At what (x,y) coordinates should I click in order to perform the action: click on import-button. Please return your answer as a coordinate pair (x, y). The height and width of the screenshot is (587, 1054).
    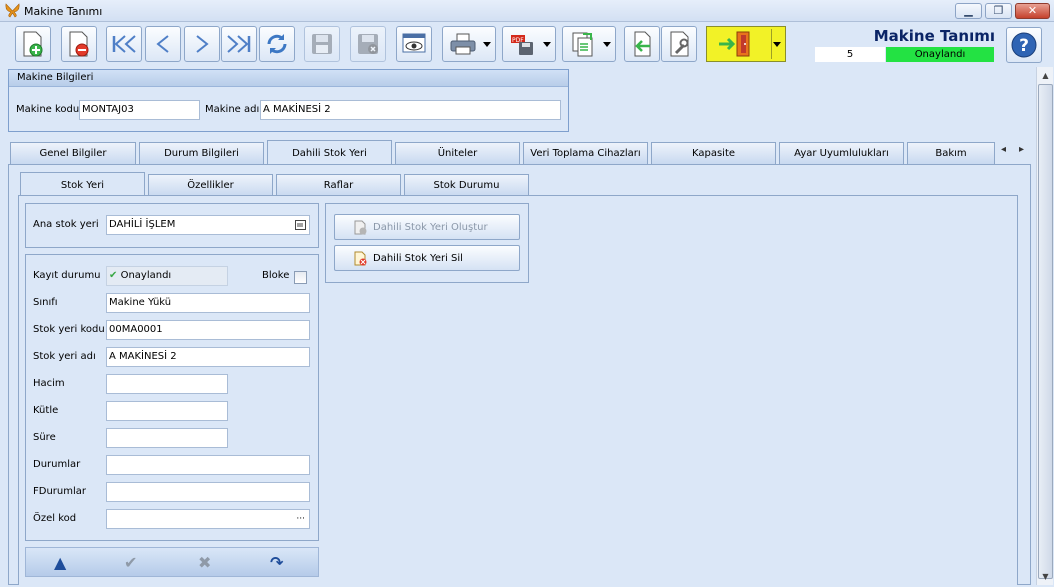
    Looking at the image, I should click on (642, 44).